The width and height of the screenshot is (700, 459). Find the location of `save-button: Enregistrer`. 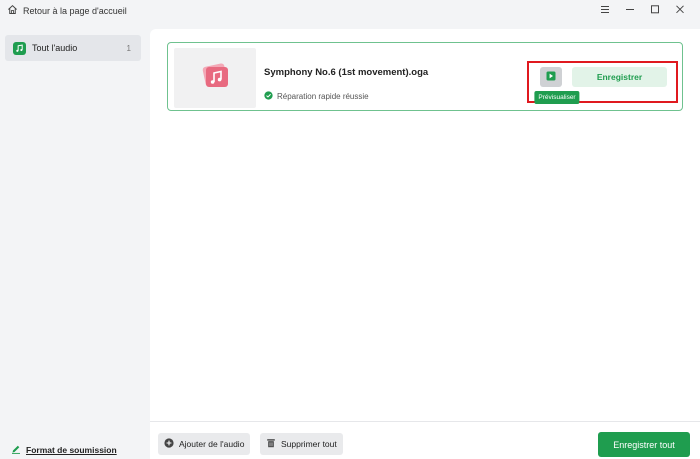

save-button: Enregistrer is located at coordinates (619, 77).